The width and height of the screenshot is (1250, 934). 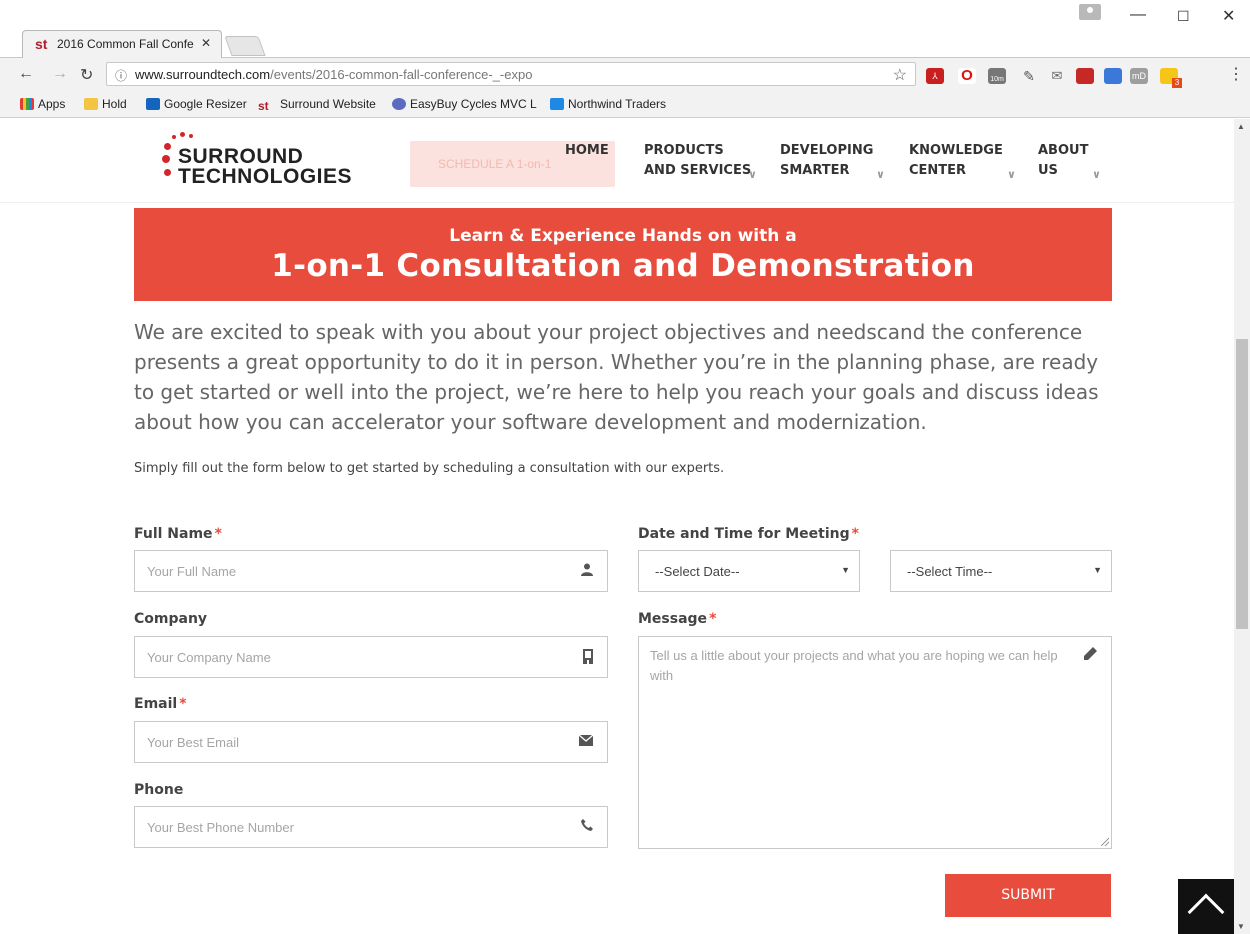 I want to click on bookmark-star-icon: ☆, so click(x=900, y=75).